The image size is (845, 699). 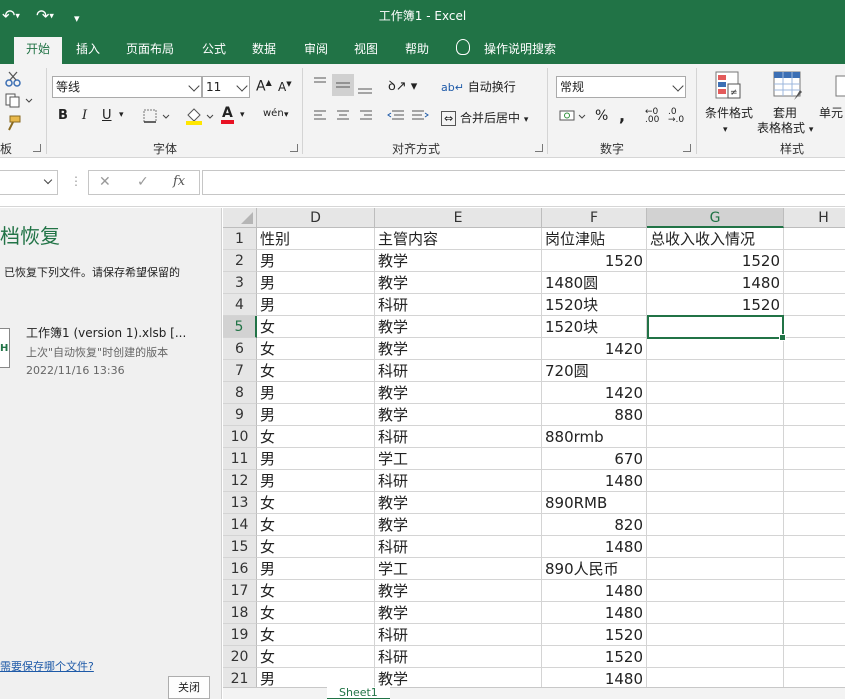 What do you see at coordinates (622, 115) in the screenshot?
I see `comma-button: ,` at bounding box center [622, 115].